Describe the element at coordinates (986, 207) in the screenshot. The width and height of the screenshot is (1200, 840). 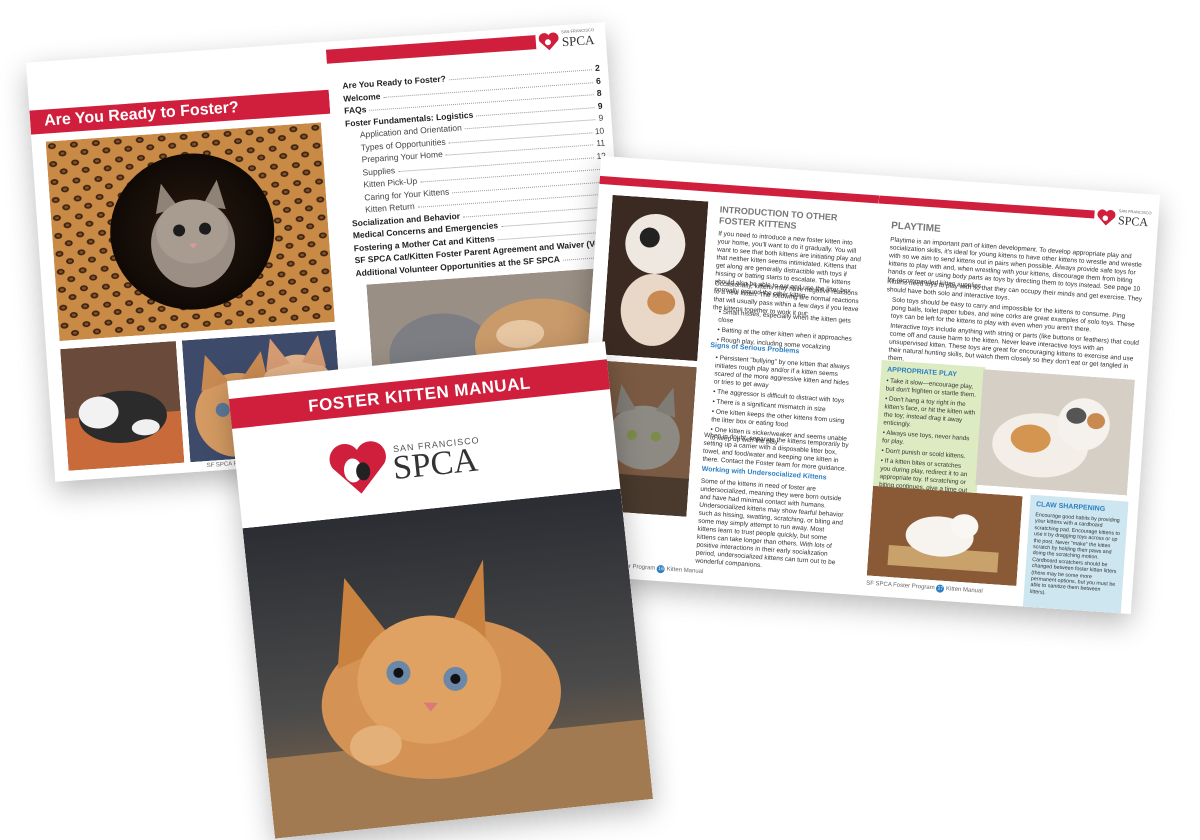
I see `middle-right-band` at that location.